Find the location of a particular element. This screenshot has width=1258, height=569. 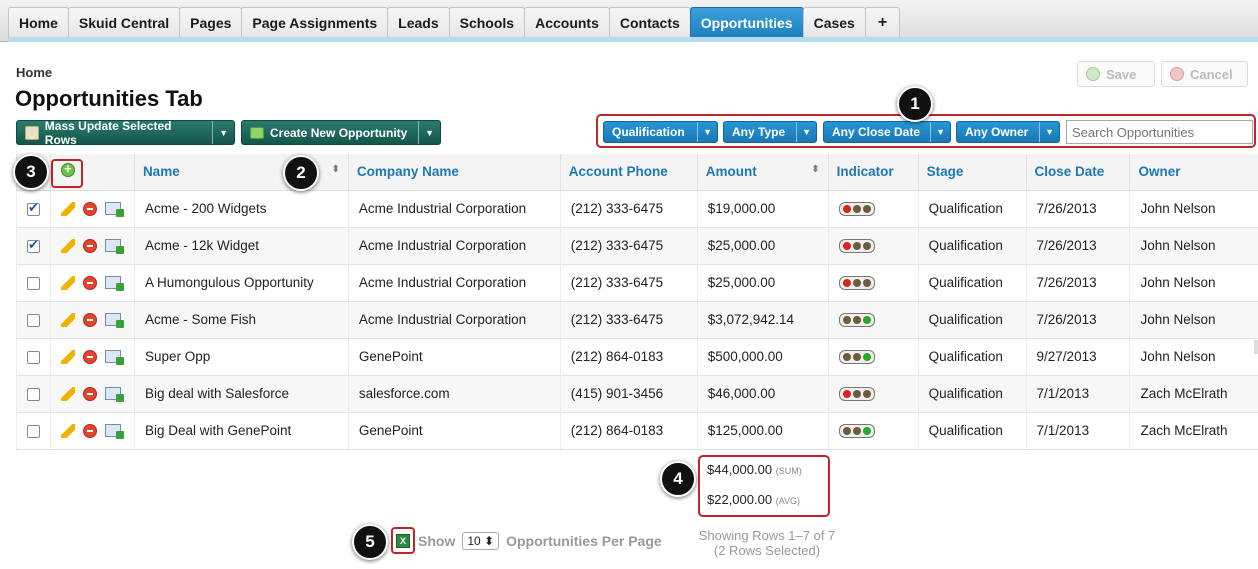

page-size-select: 10 ⬍ is located at coordinates (481, 541).